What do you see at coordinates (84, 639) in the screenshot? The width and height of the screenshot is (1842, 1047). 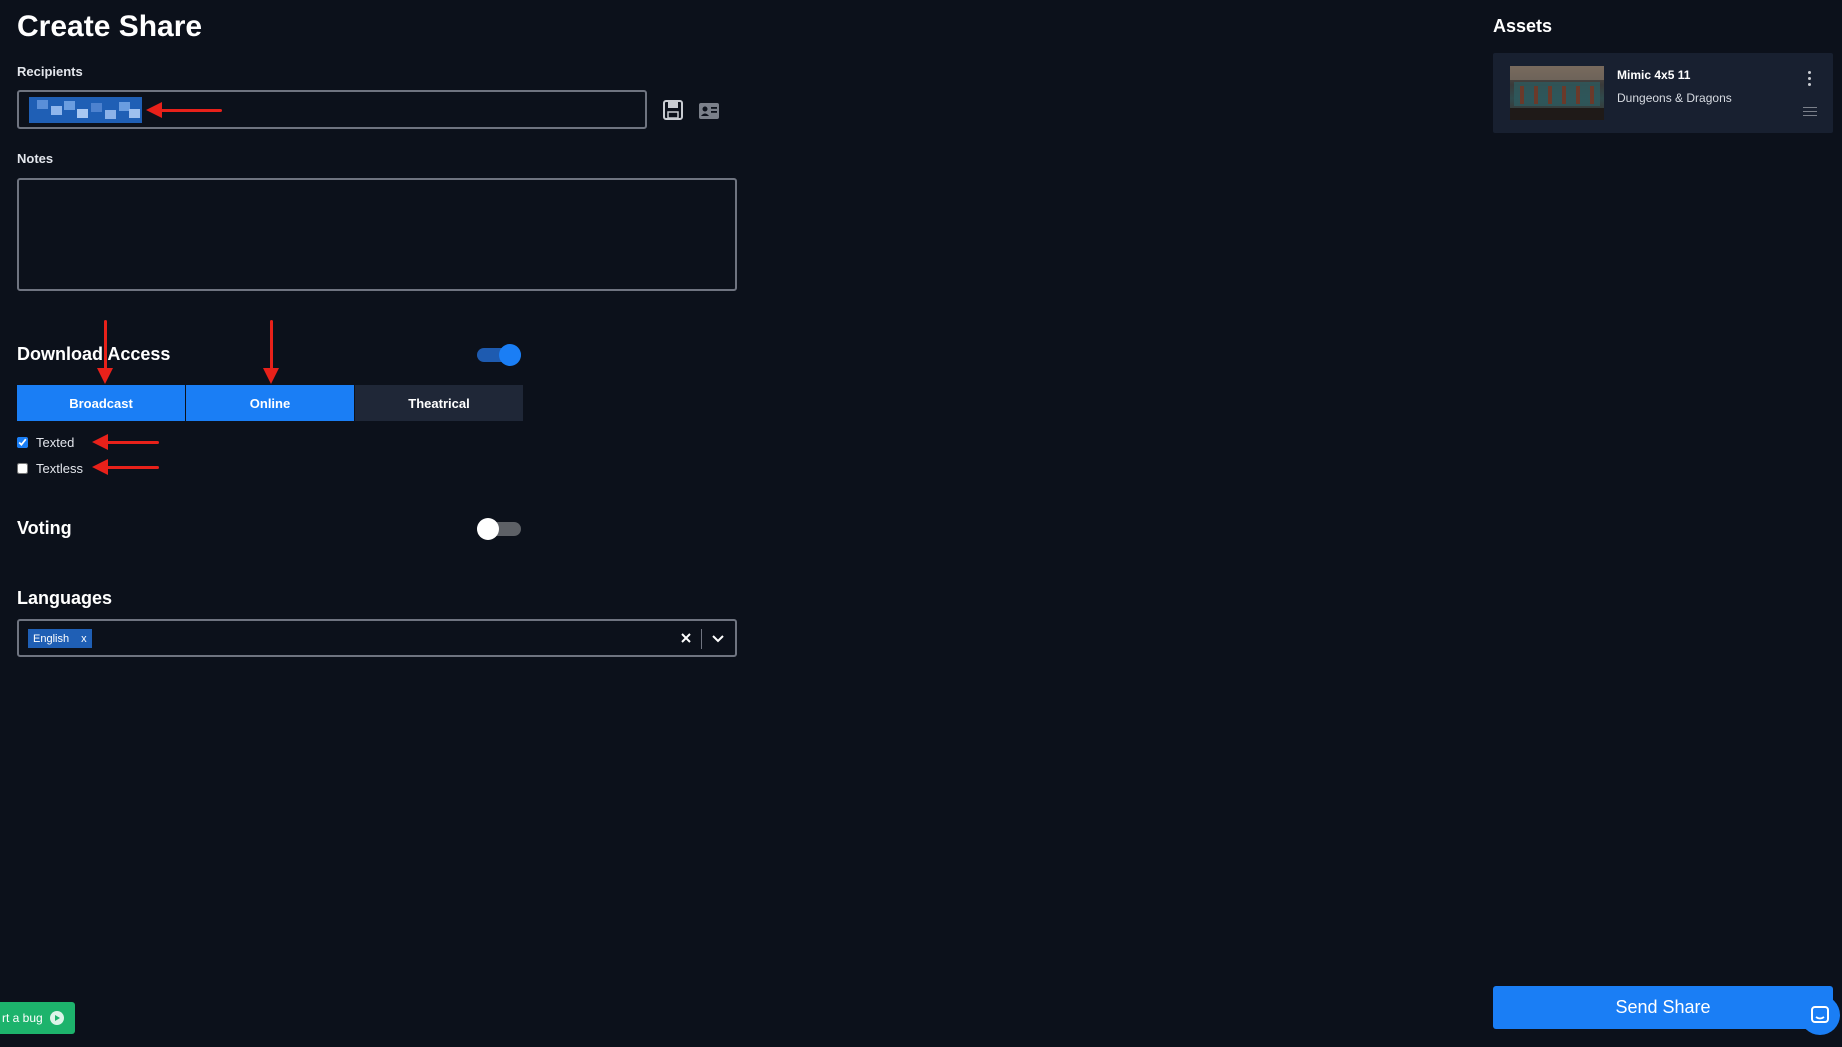 I see `language-chip-remove-icon: x` at bounding box center [84, 639].